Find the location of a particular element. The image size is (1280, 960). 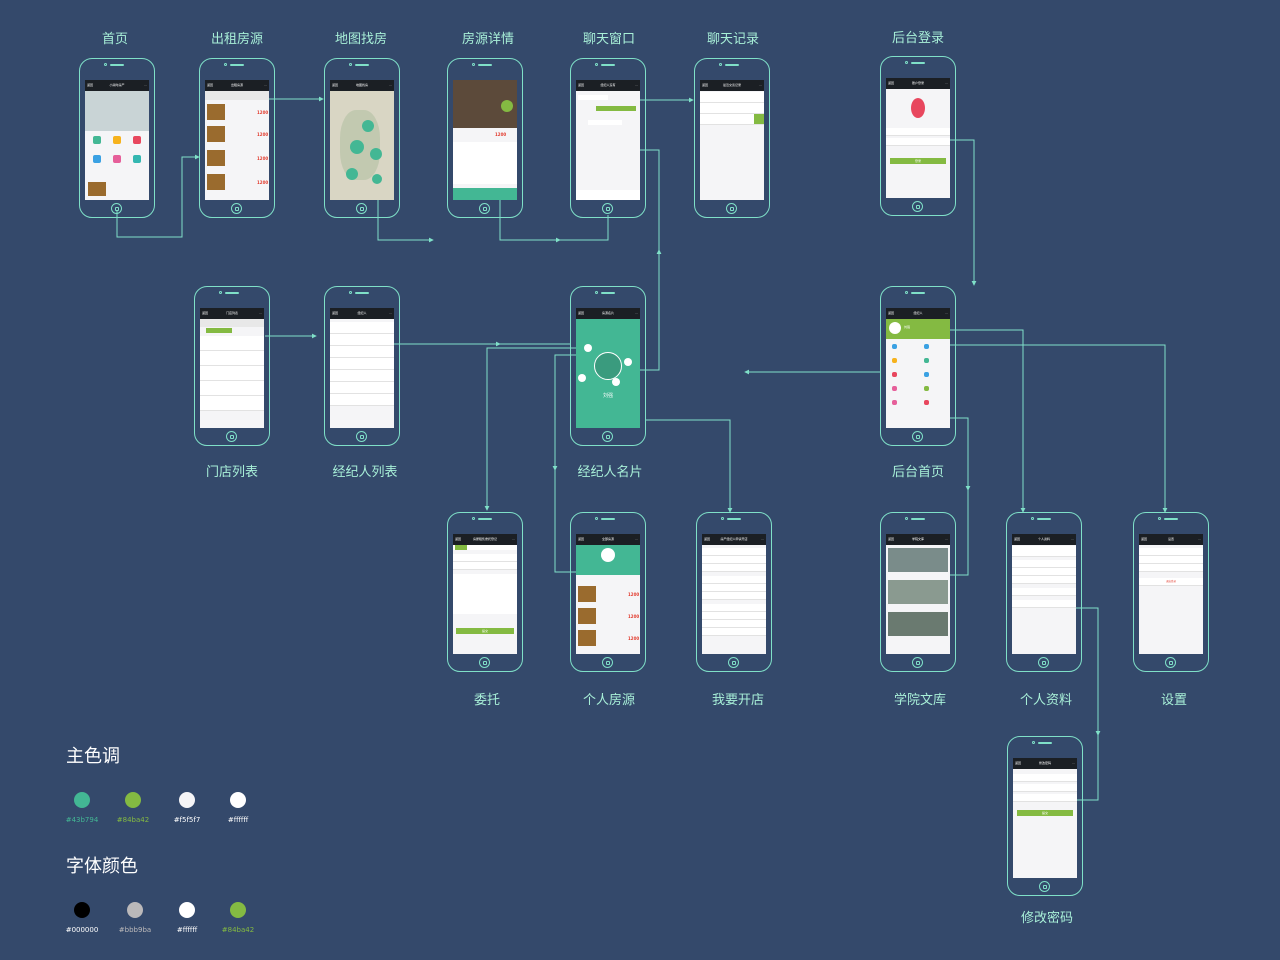

phone-detail: 1200 is located at coordinates (485, 138).